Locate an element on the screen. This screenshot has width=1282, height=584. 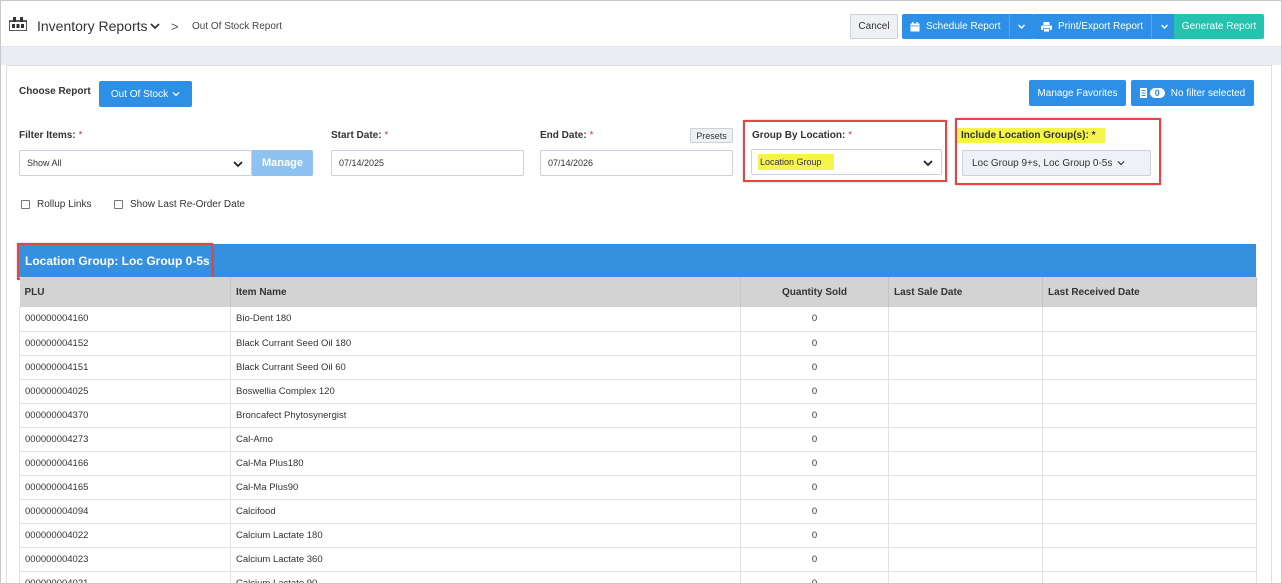
schedule-report-button: Schedule Report is located at coordinates (956, 26).